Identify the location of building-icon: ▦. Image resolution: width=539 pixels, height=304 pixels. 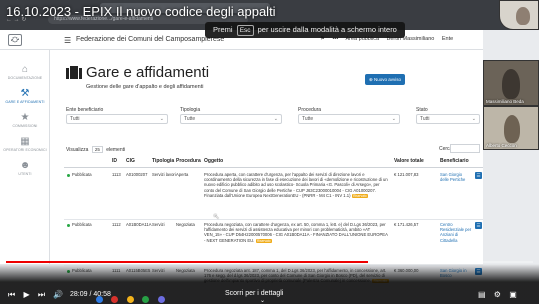
(25, 141).